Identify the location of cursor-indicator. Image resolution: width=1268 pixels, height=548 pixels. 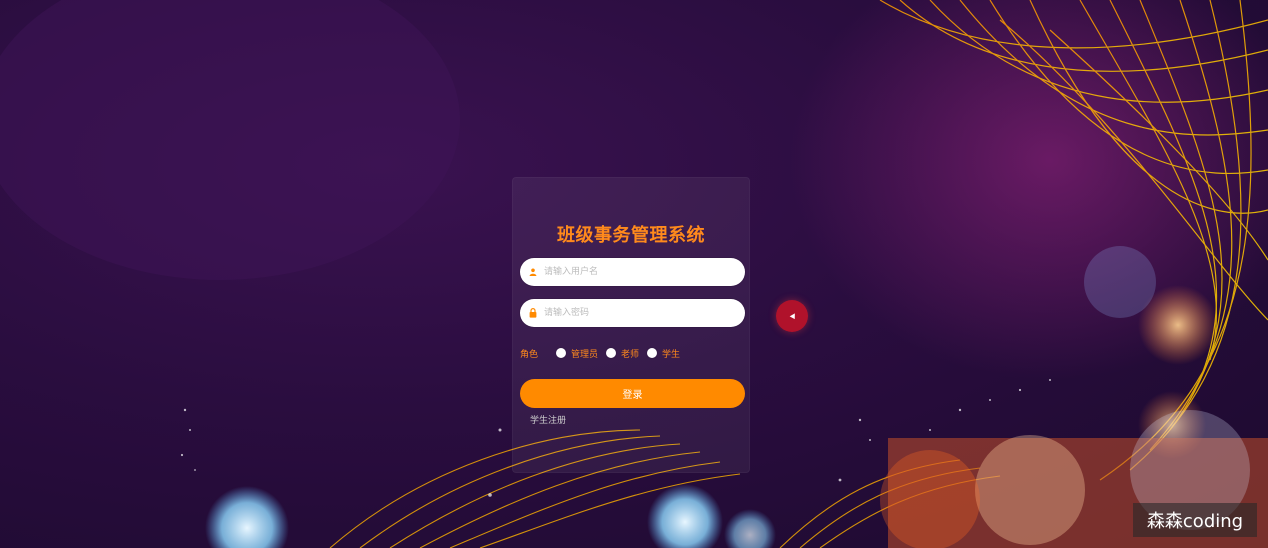
(792, 316).